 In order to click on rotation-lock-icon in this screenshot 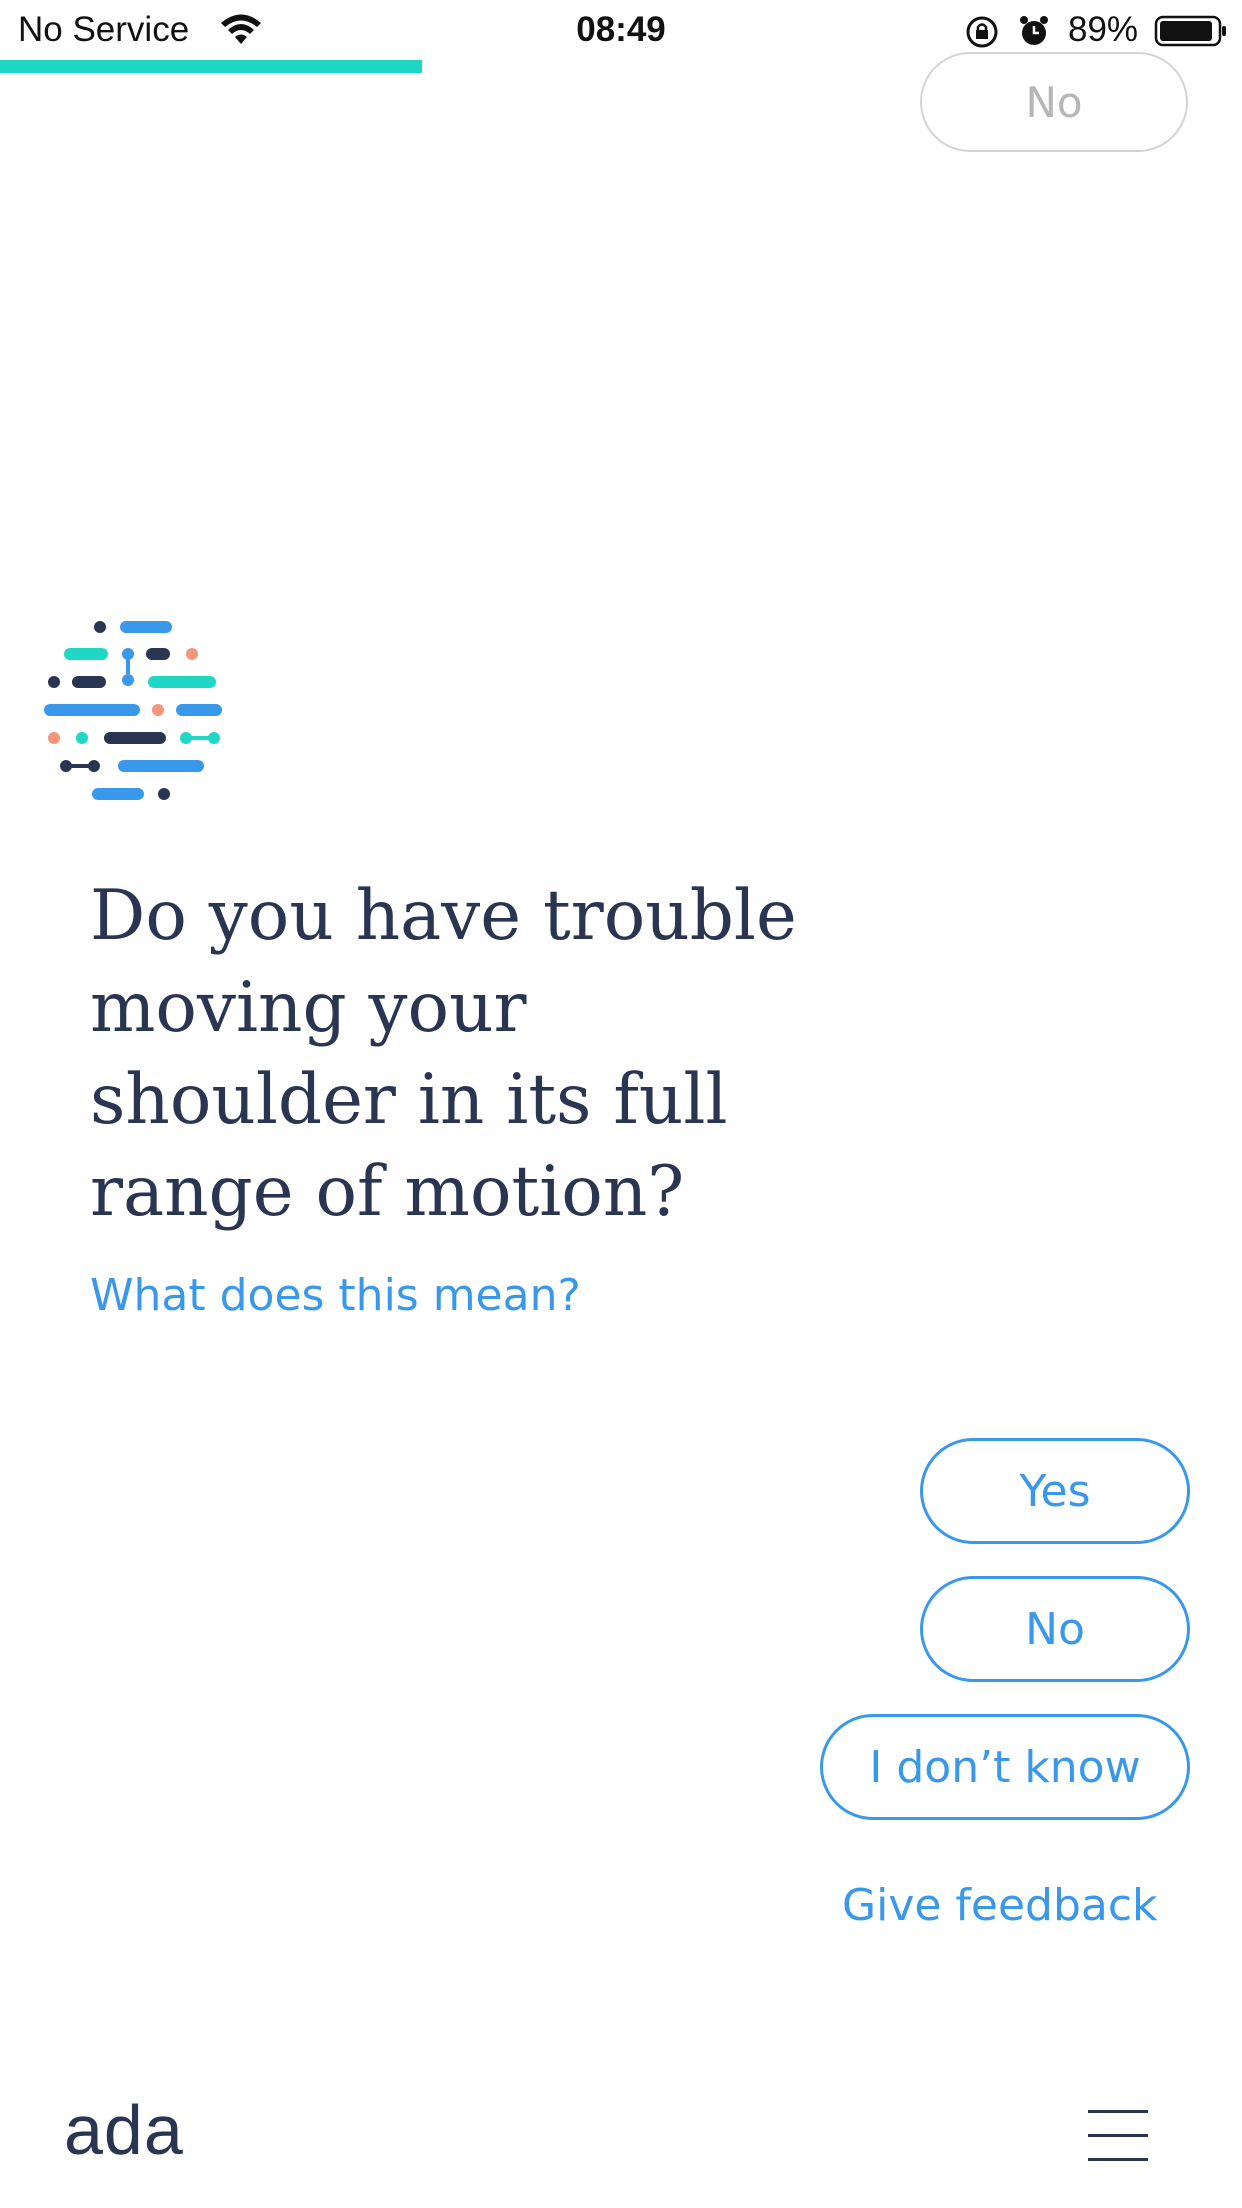, I will do `click(982, 34)`.